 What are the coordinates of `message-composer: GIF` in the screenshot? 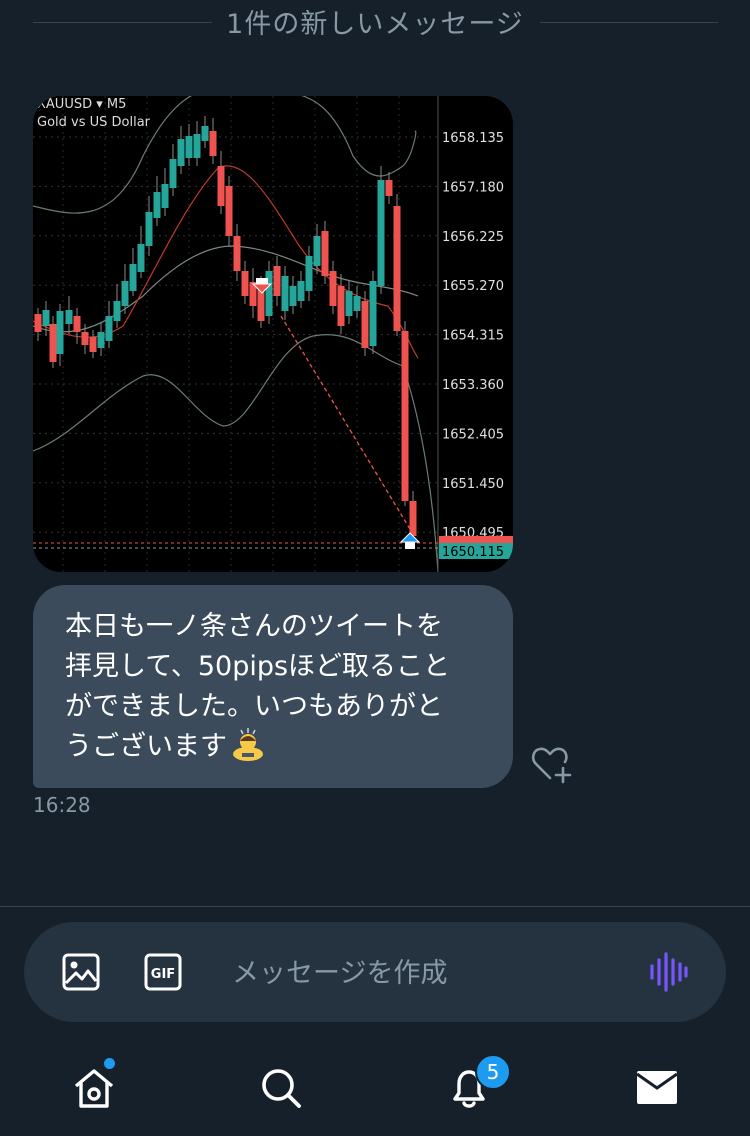 It's located at (375, 972).